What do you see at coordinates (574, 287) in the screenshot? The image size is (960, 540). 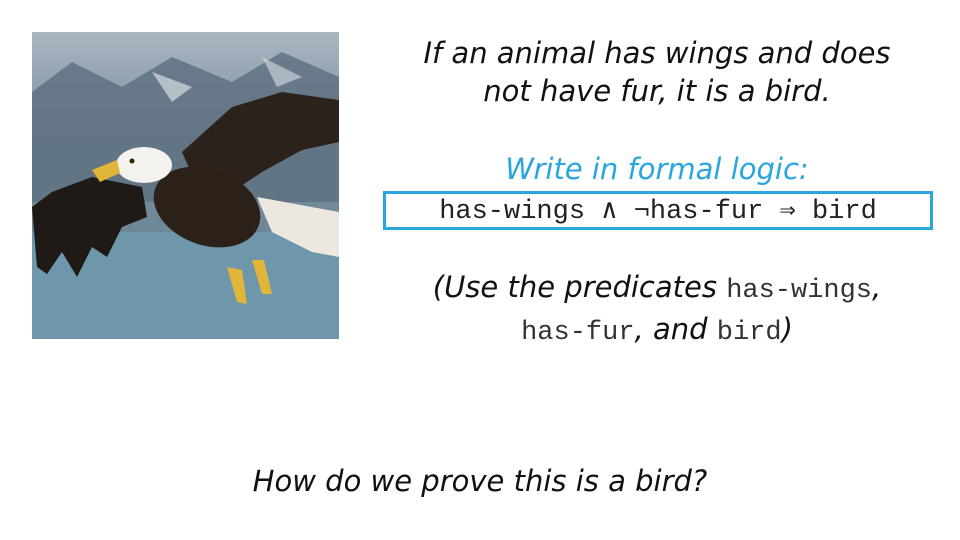 I see `note-open: (Use the predicates` at bounding box center [574, 287].